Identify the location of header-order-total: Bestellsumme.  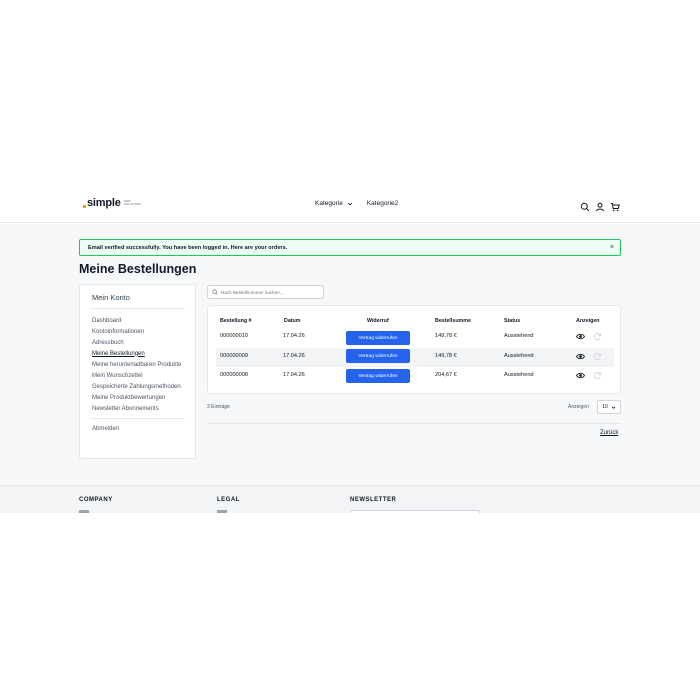
(453, 321).